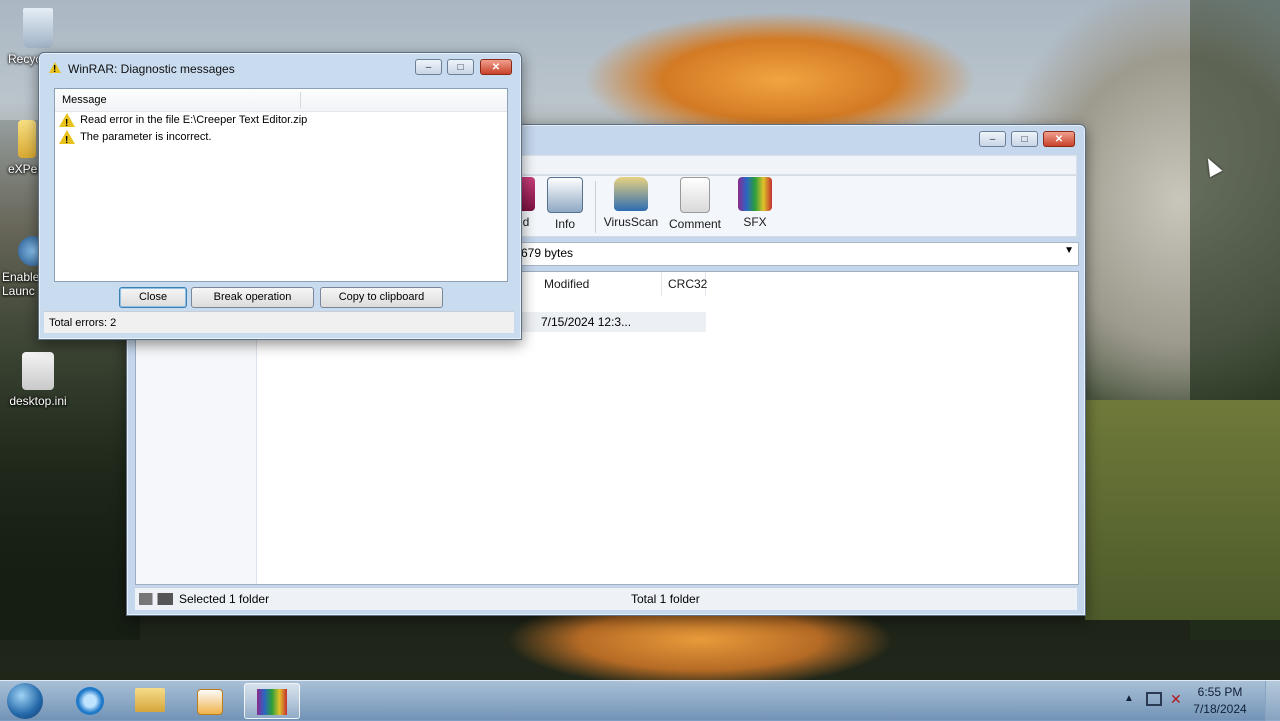 The height and width of the screenshot is (721, 1280). Describe the element at coordinates (281, 139) in the screenshot. I see `list-item: The parameter is incorrect.` at that location.